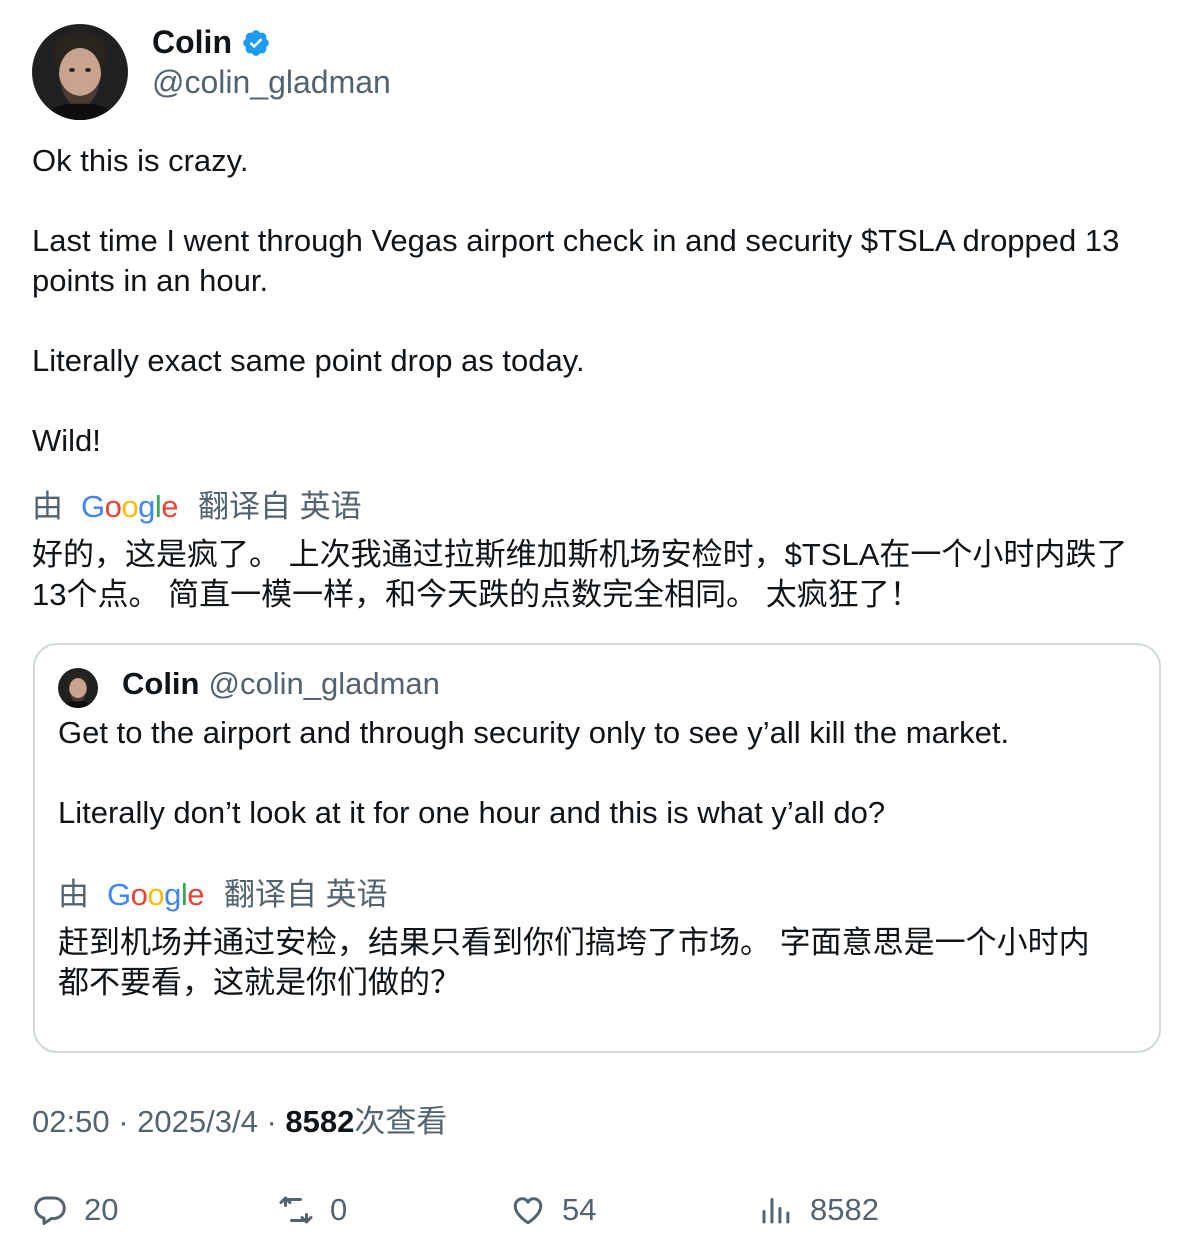  I want to click on tweet-paragraph: Ok this is crazy., so click(140, 160).